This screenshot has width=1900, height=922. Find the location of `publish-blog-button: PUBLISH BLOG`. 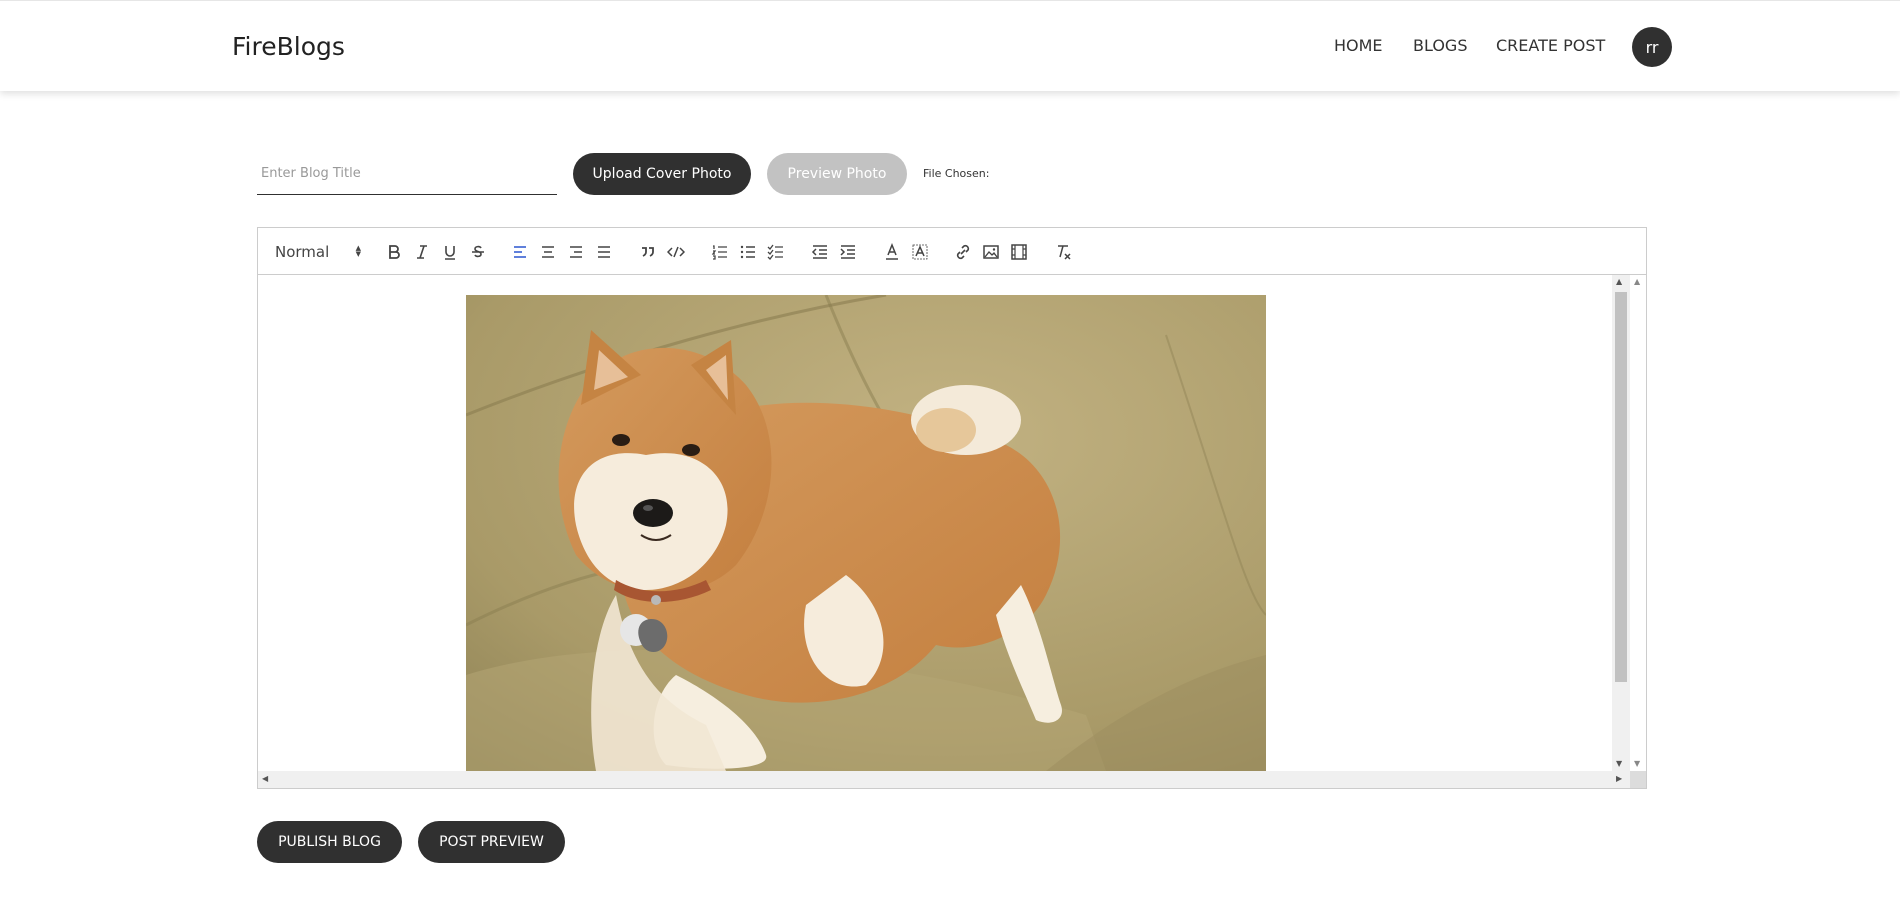

publish-blog-button: PUBLISH BLOG is located at coordinates (329, 842).